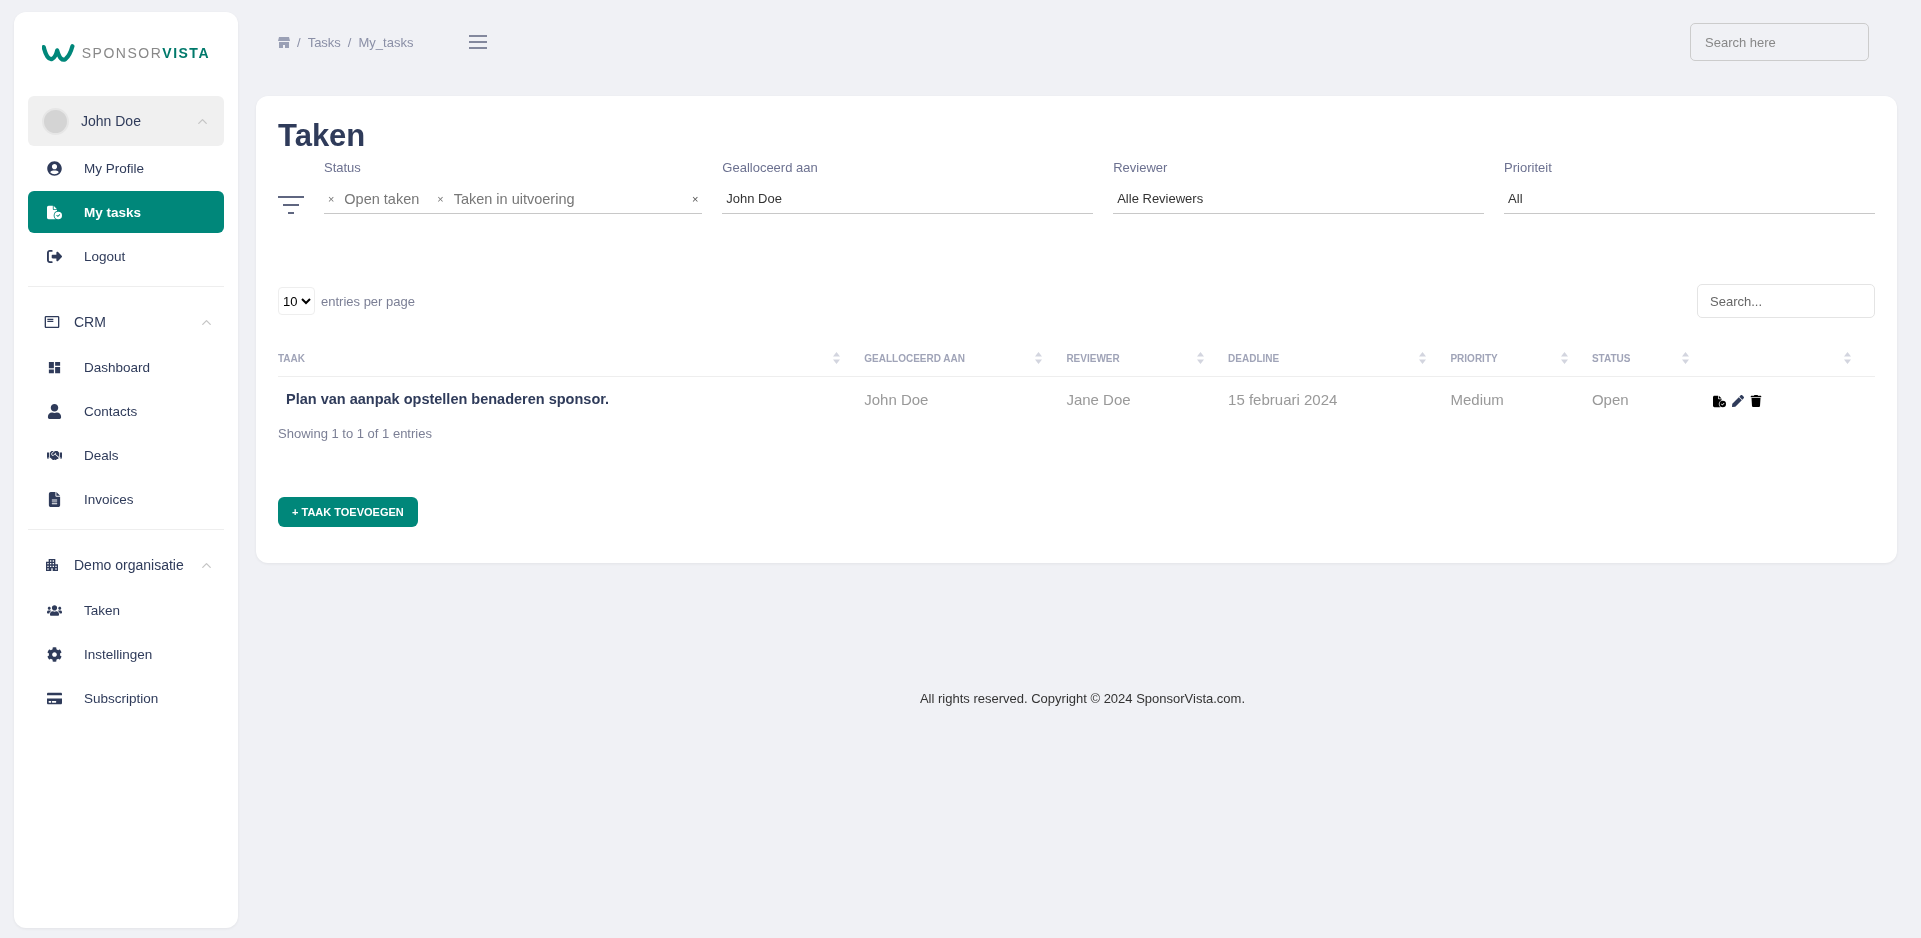  I want to click on section-title: Demo organisatie, so click(129, 565).